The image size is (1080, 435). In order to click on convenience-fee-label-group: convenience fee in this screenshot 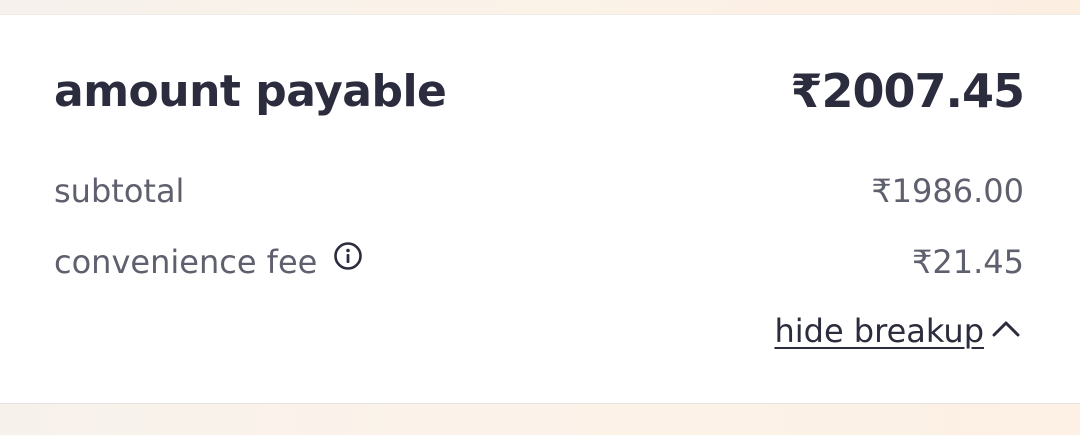, I will do `click(208, 261)`.